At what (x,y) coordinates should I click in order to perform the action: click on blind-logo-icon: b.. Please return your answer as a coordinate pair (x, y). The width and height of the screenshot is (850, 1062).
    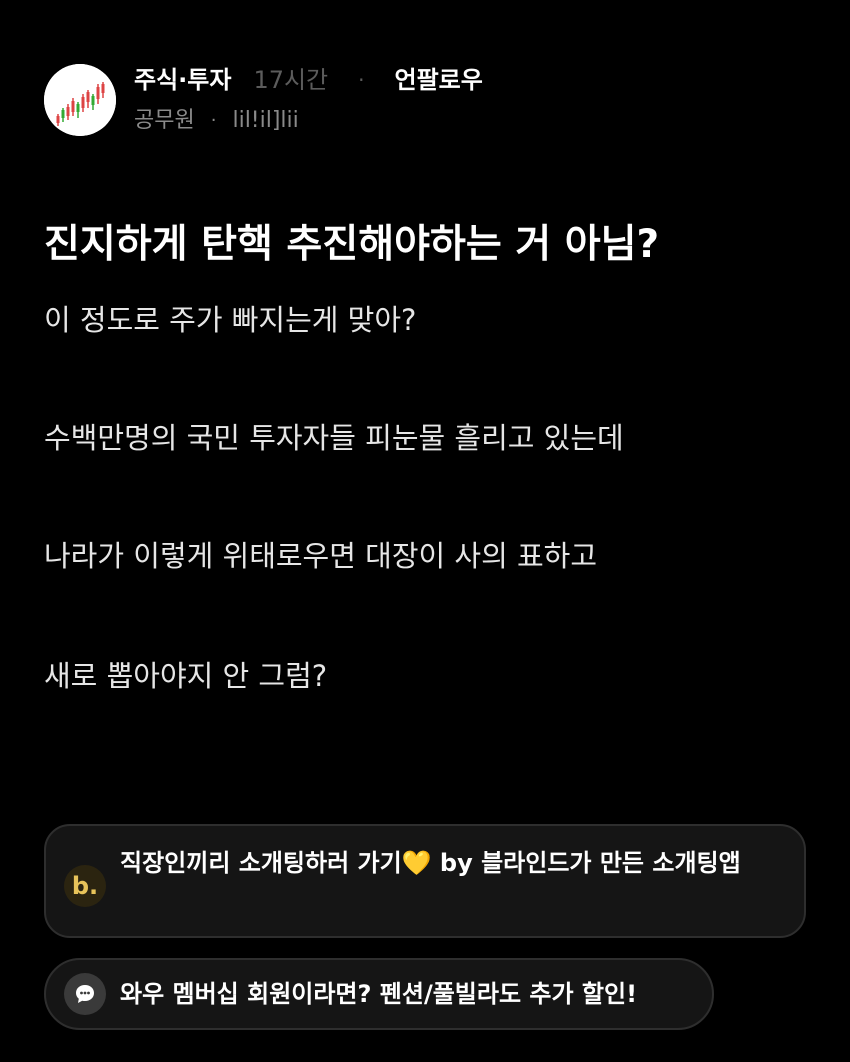
    Looking at the image, I should click on (85, 886).